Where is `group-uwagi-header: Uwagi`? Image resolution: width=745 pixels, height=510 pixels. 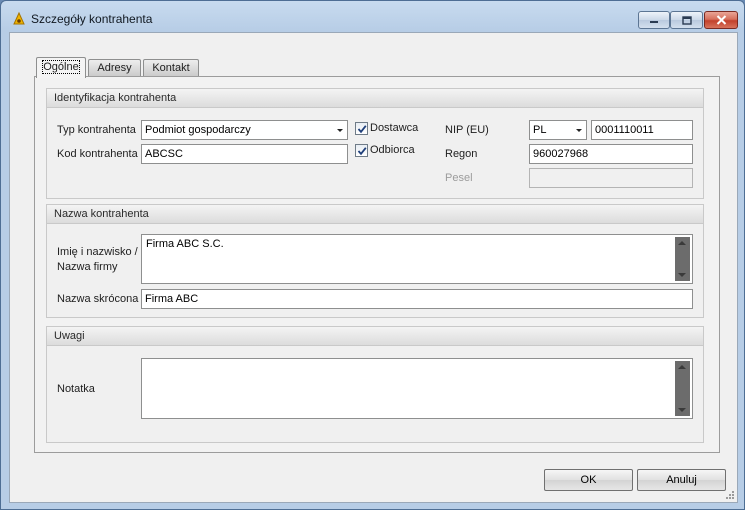
group-uwagi-header: Uwagi is located at coordinates (375, 336).